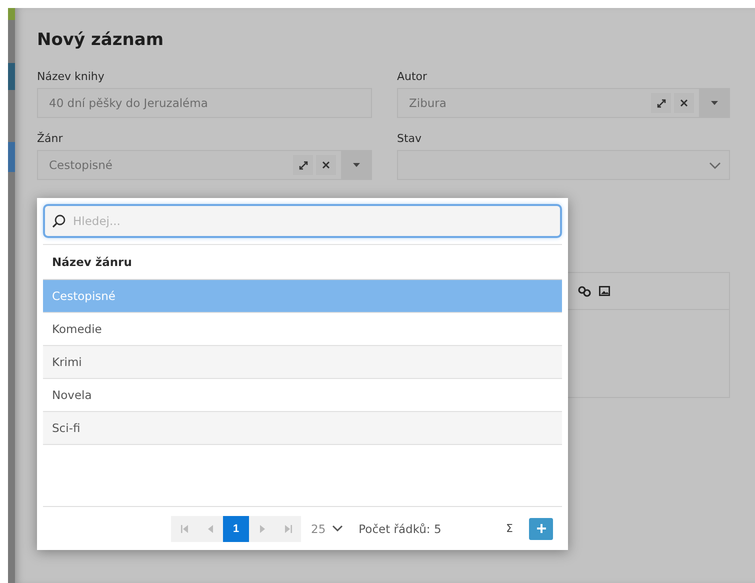 This screenshot has width=755, height=583. What do you see at coordinates (563, 103) in the screenshot?
I see `lookup-field: Zibura` at bounding box center [563, 103].